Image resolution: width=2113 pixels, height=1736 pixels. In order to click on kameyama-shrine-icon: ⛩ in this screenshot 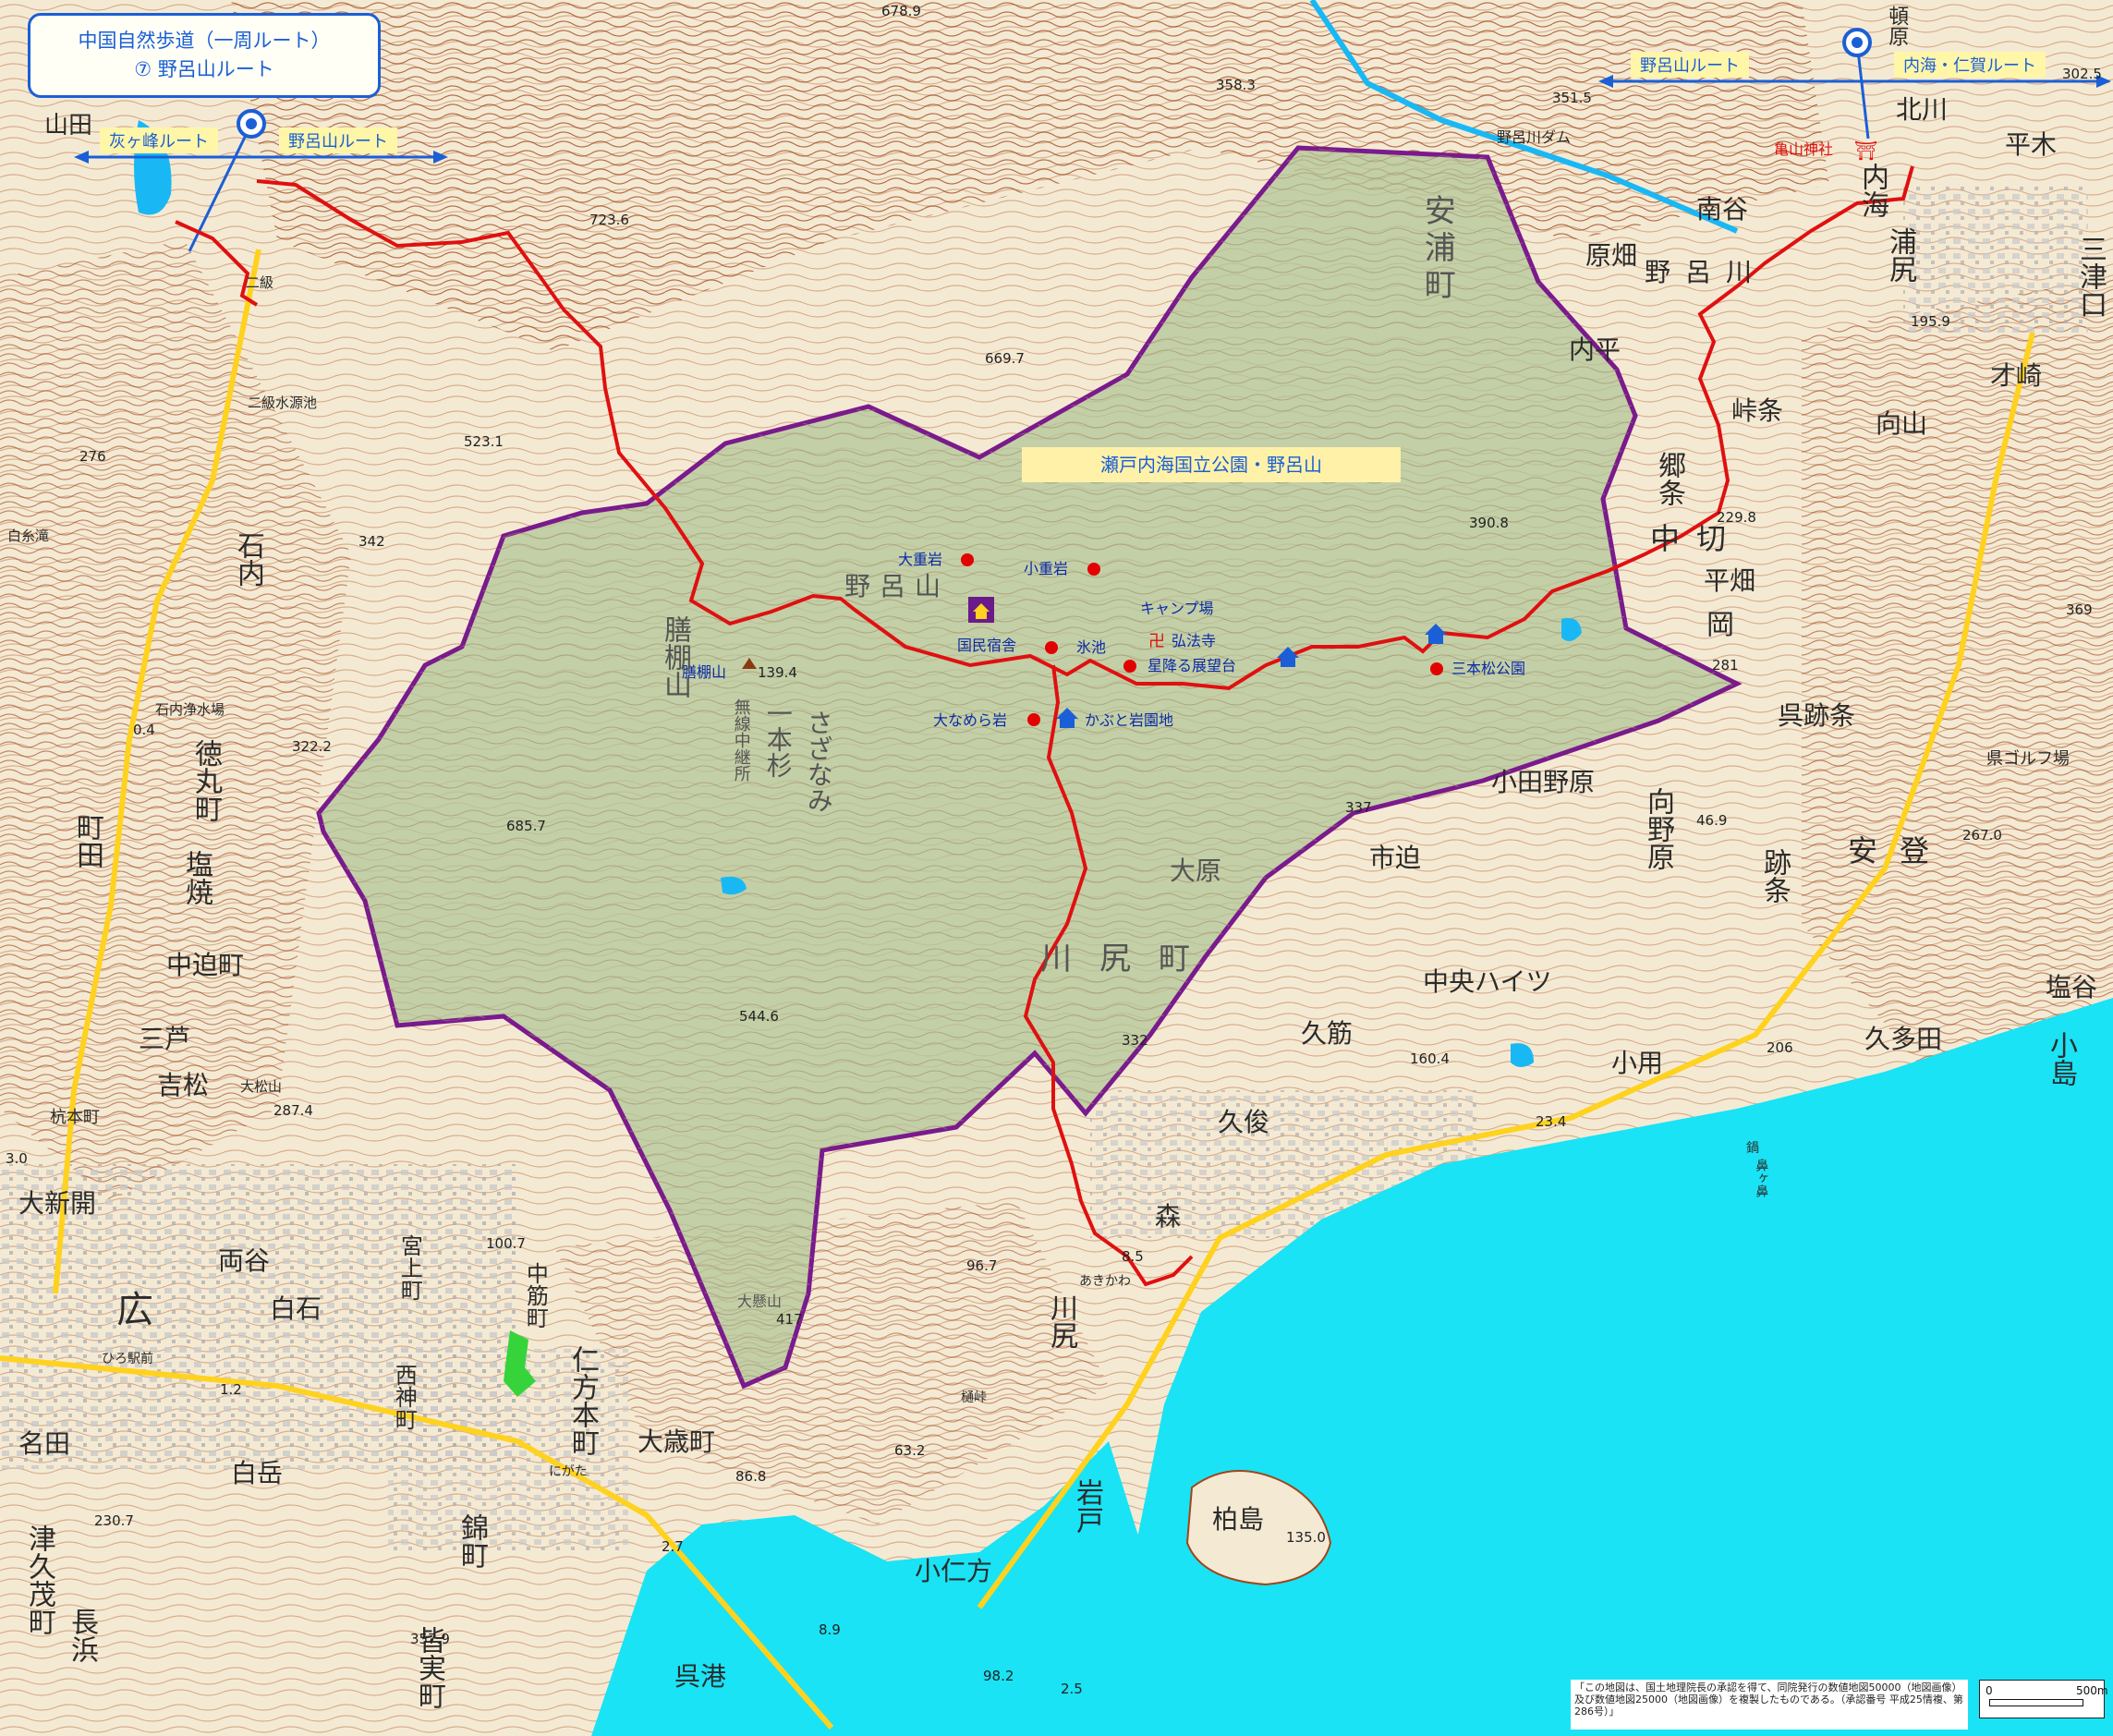, I will do `click(1865, 151)`.